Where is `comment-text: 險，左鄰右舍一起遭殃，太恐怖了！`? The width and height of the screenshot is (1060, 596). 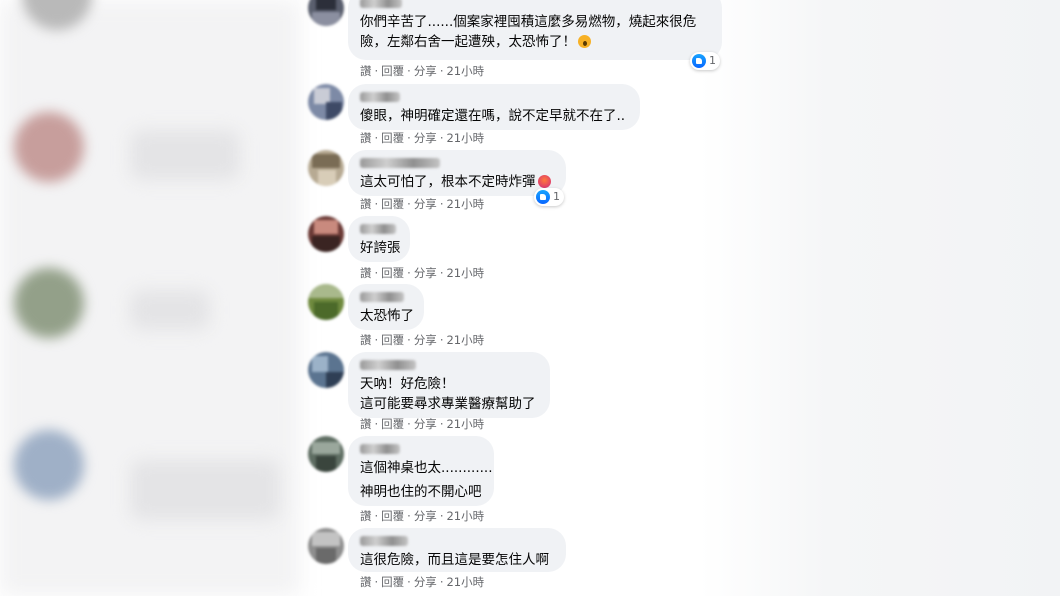 comment-text: 險，左鄰右舍一起遭殃，太恐怖了！ is located at coordinates (535, 42).